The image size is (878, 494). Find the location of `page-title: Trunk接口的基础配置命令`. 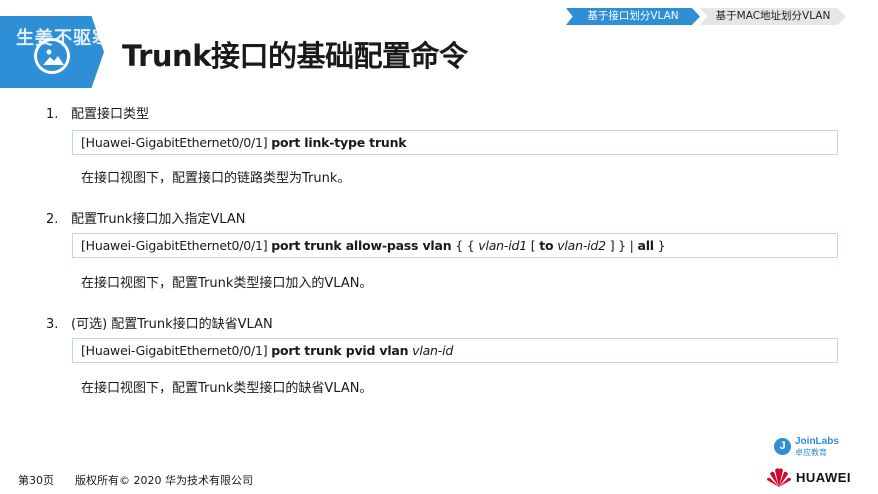

page-title: Trunk接口的基础配置命令 is located at coordinates (295, 56).